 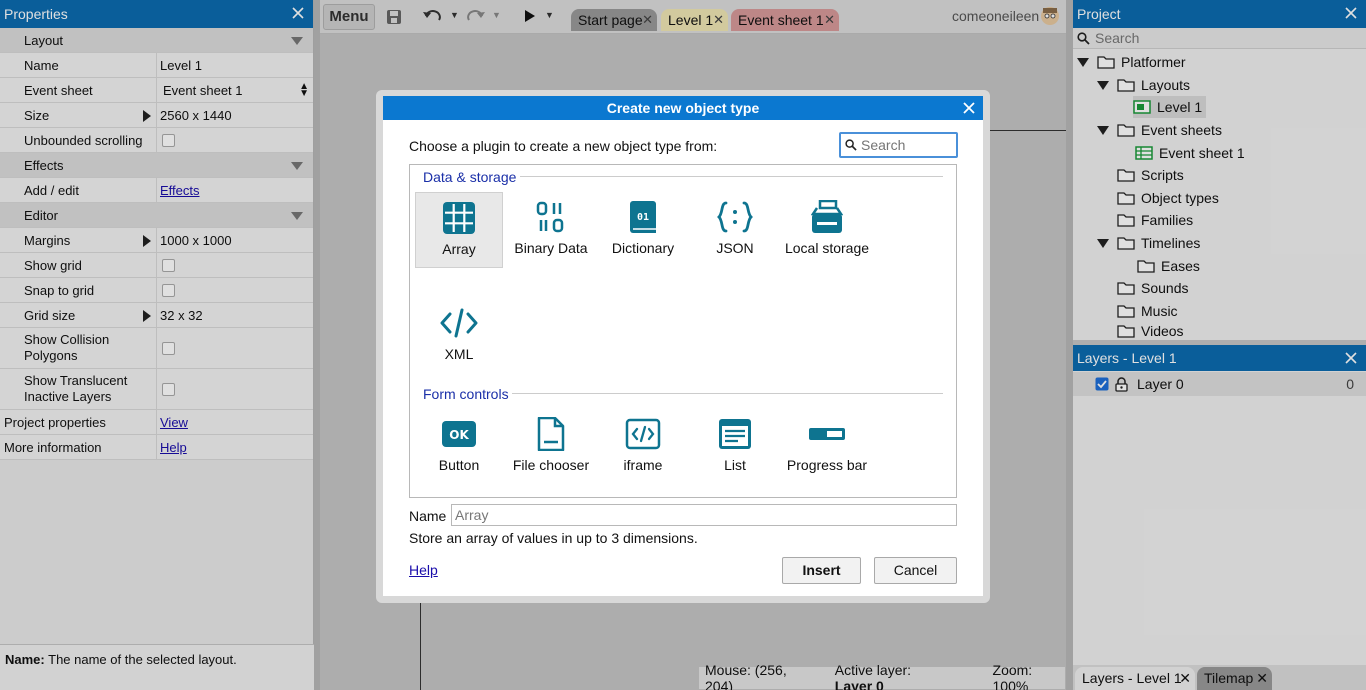 I want to click on svg-text: OK, so click(x=459, y=435).